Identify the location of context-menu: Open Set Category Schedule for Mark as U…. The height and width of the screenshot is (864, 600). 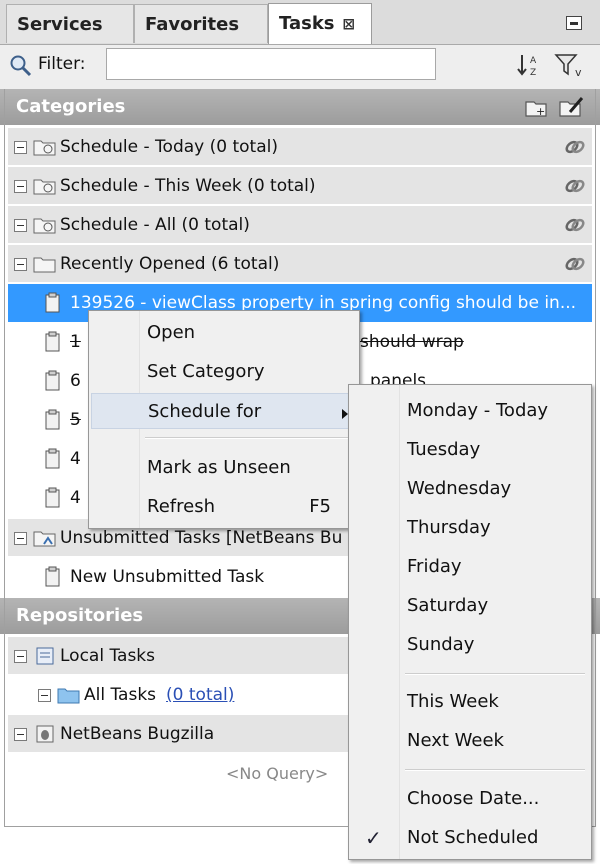
(224, 419).